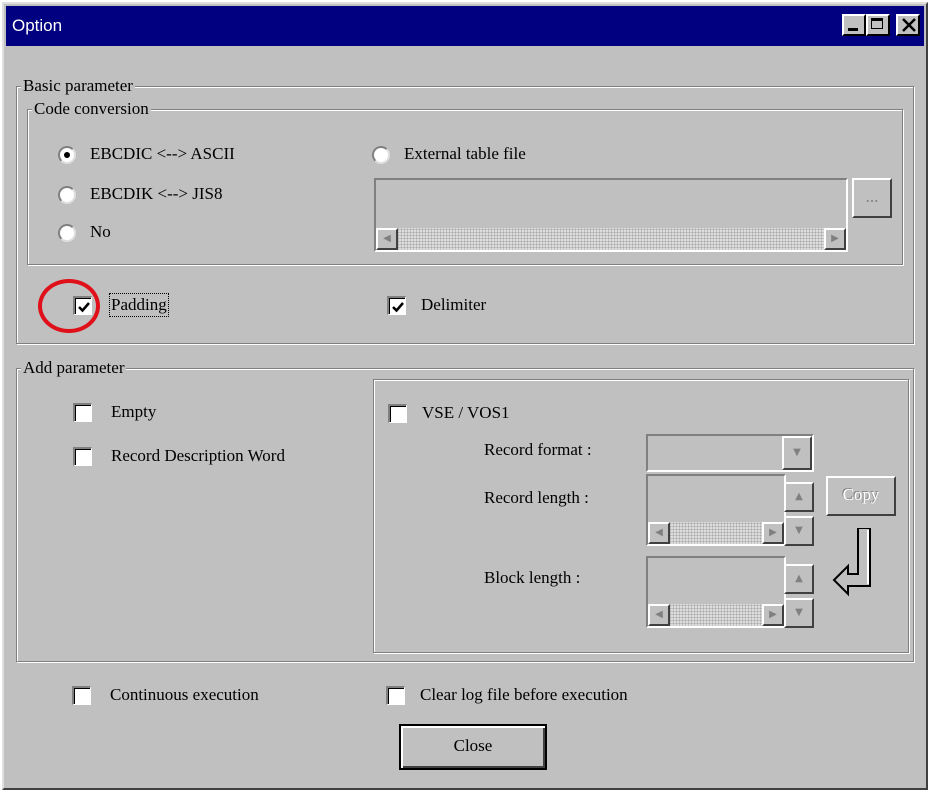 Image resolution: width=931 pixels, height=794 pixels. What do you see at coordinates (67, 233) in the screenshot?
I see `radio-no` at bounding box center [67, 233].